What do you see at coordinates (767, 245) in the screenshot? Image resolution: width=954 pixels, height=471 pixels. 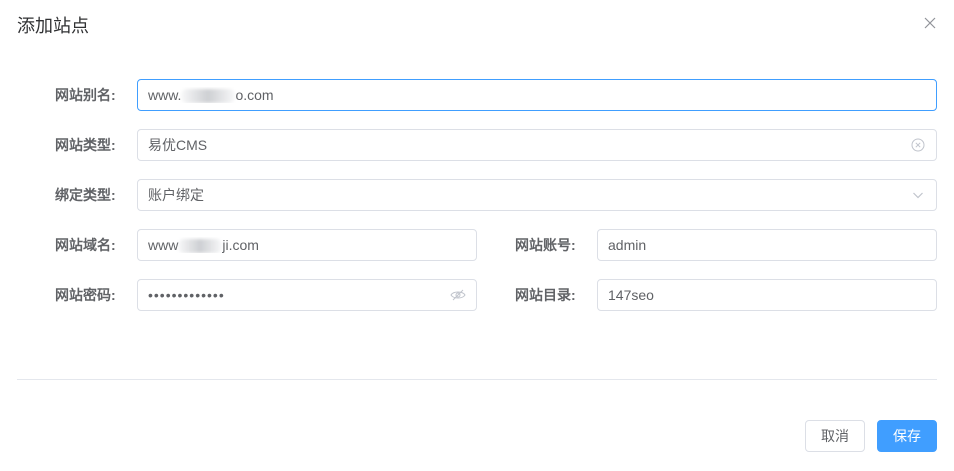 I see `site-account-input: admin` at bounding box center [767, 245].